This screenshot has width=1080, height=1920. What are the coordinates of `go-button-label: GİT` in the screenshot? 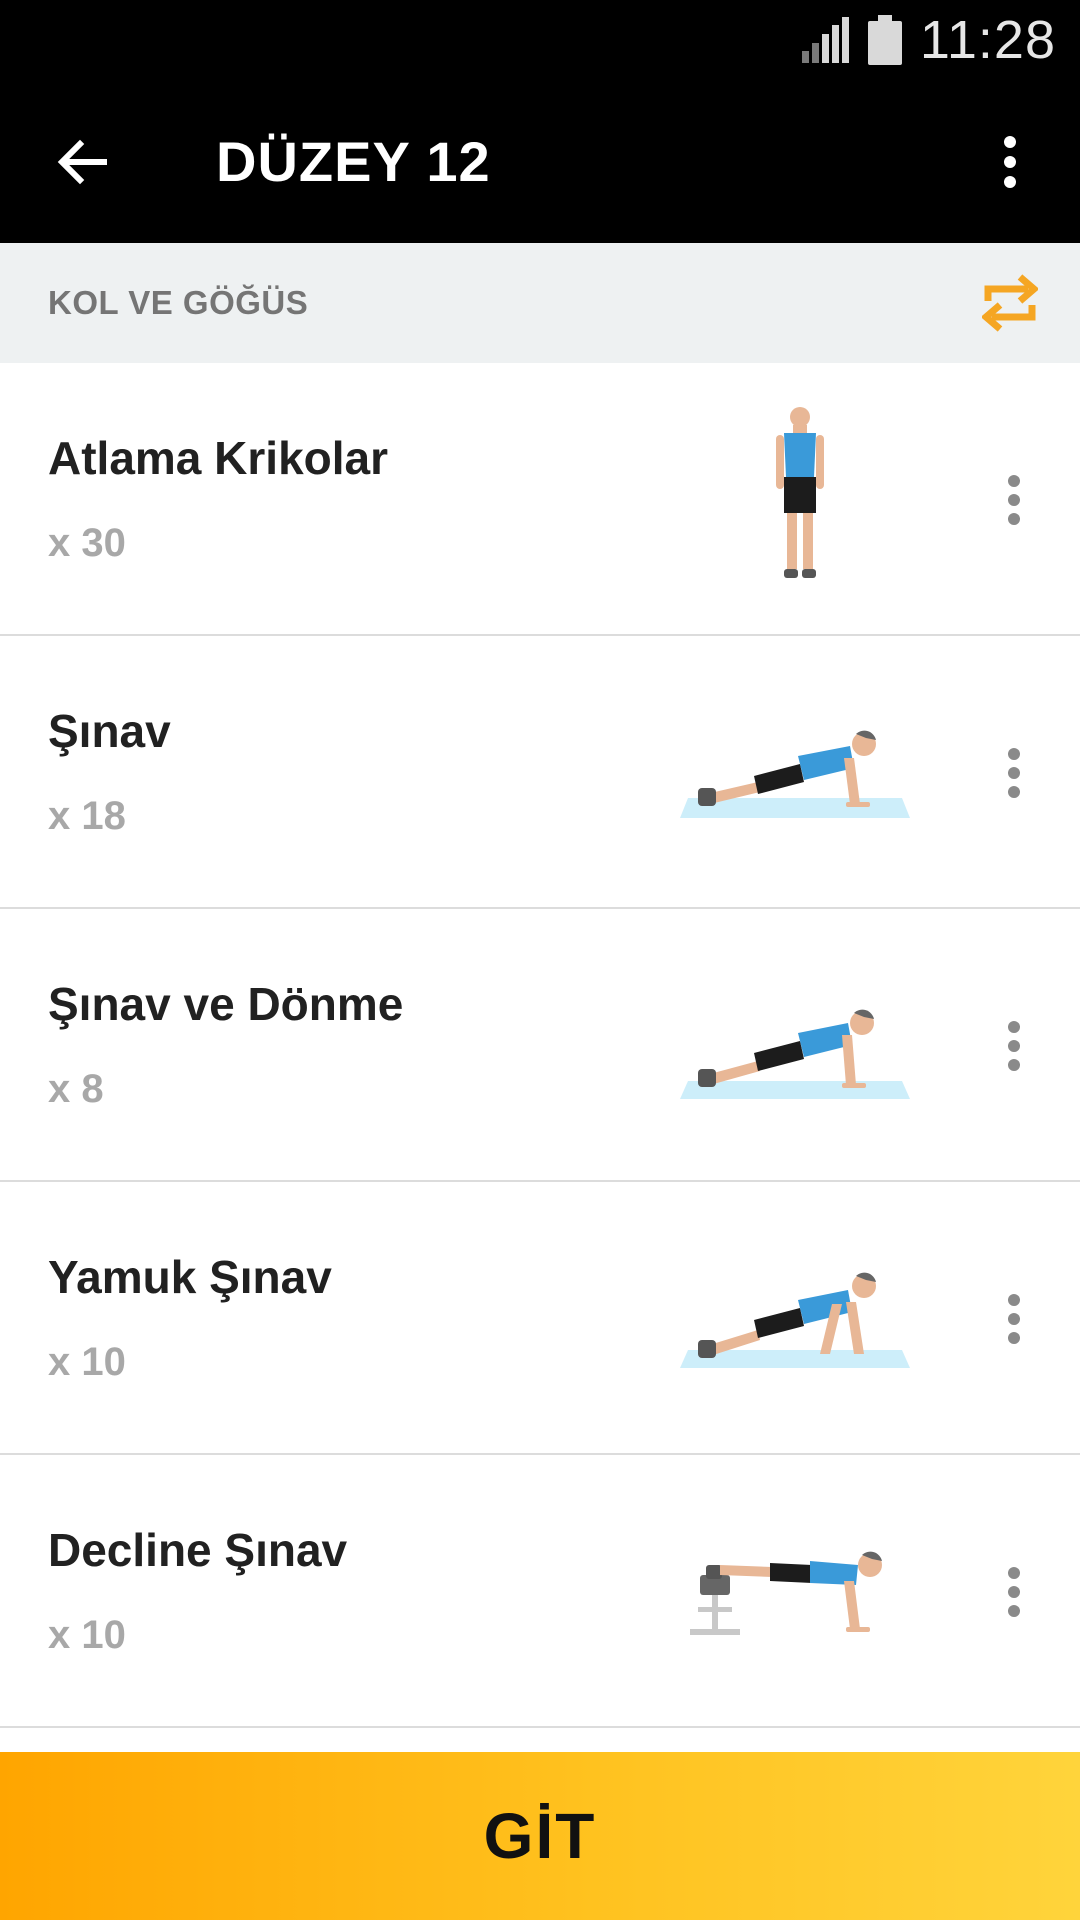 It's located at (540, 1836).